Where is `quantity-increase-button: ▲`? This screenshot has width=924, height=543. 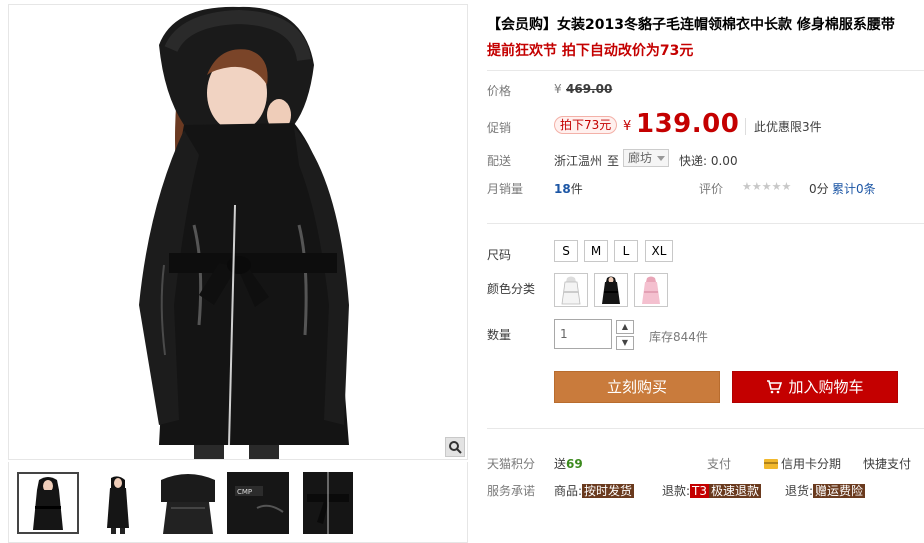
quantity-increase-button: ▲ is located at coordinates (625, 327).